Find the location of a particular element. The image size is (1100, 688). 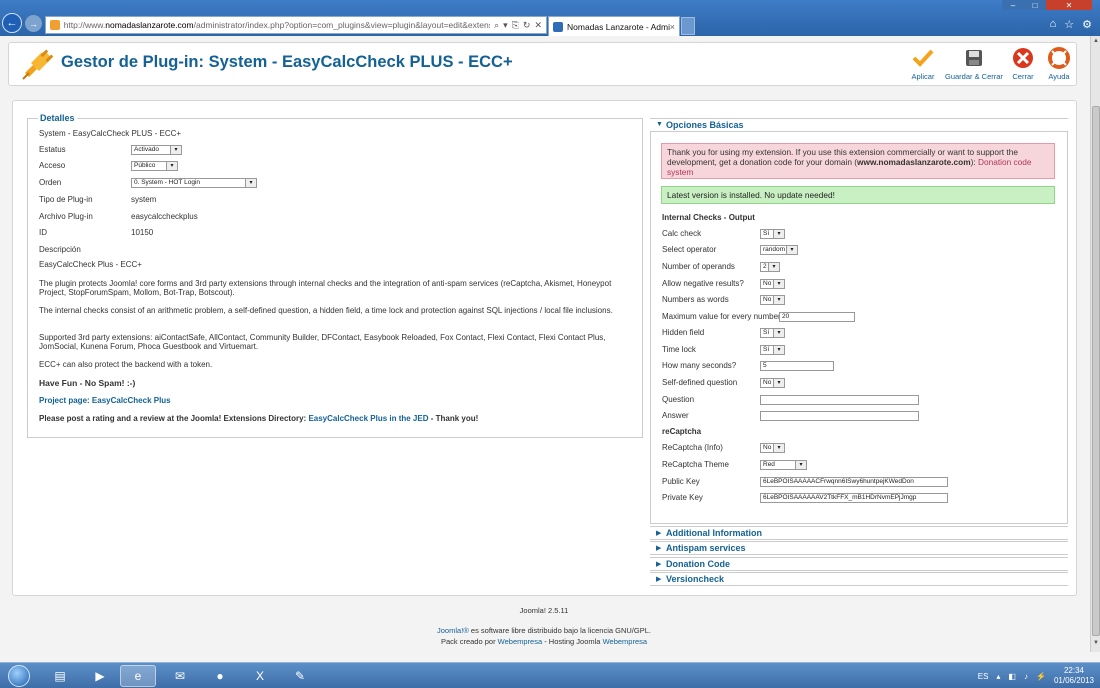

help-button: Ayuda is located at coordinates (1059, 63).